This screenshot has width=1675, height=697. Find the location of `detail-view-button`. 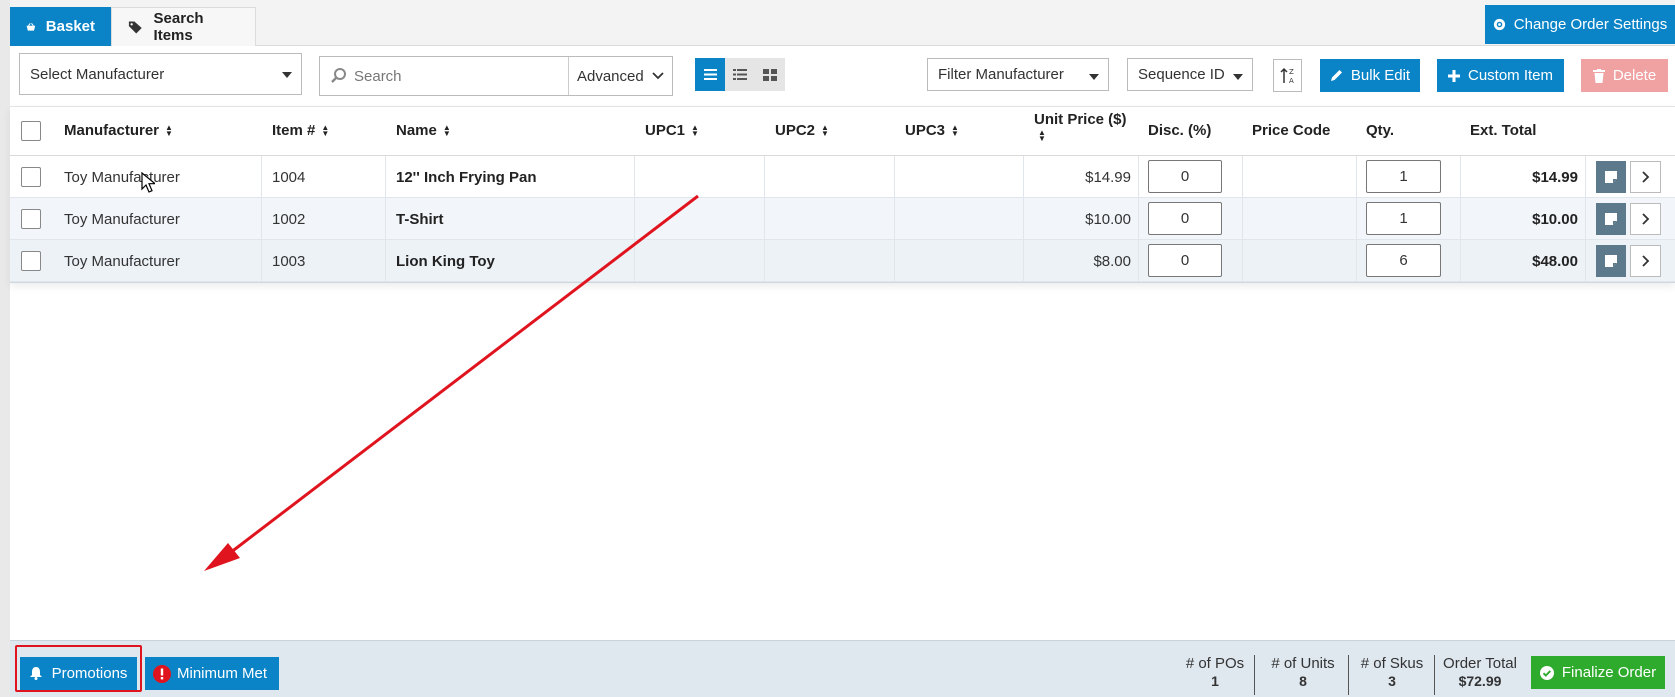

detail-view-button is located at coordinates (740, 74).